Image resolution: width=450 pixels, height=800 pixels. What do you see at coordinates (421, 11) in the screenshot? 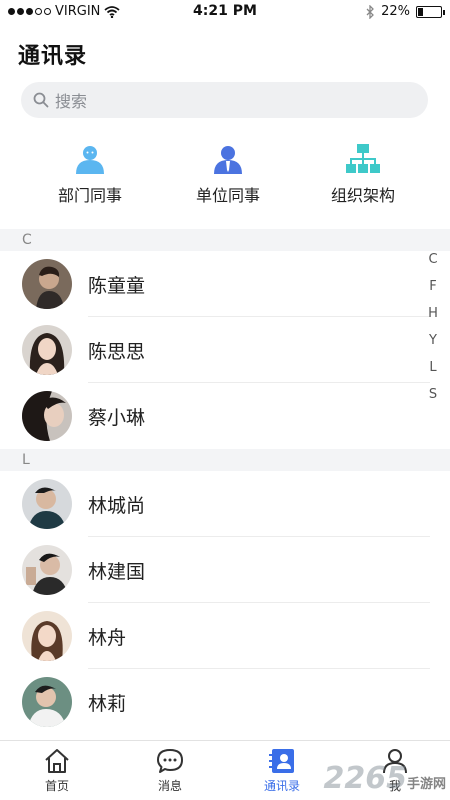
I see `battery-fill` at bounding box center [421, 11].